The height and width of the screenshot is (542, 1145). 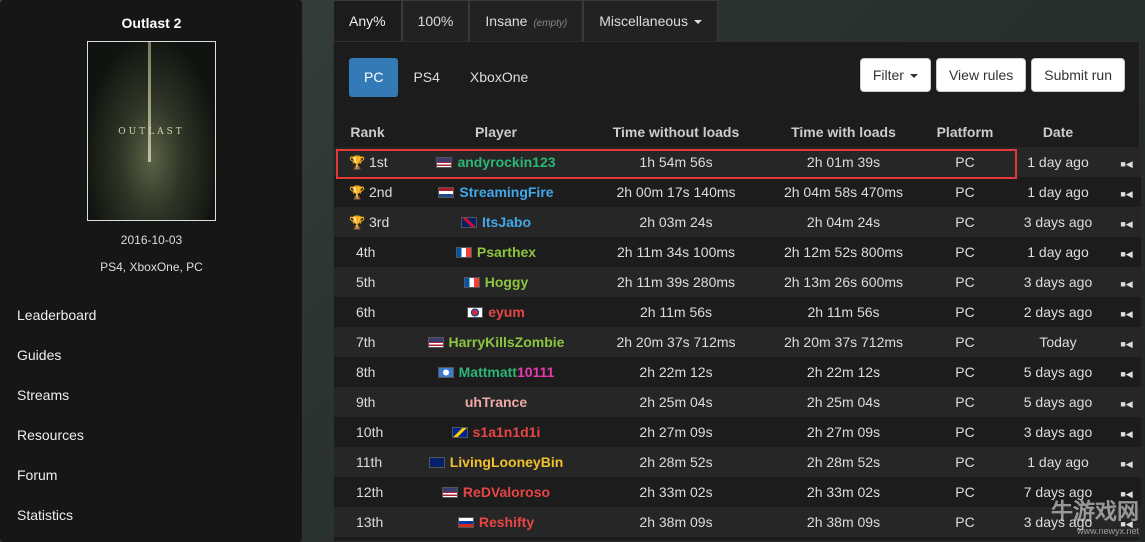 What do you see at coordinates (676, 312) in the screenshot?
I see `time-without-loads-cell: 2h 11m 56s` at bounding box center [676, 312].